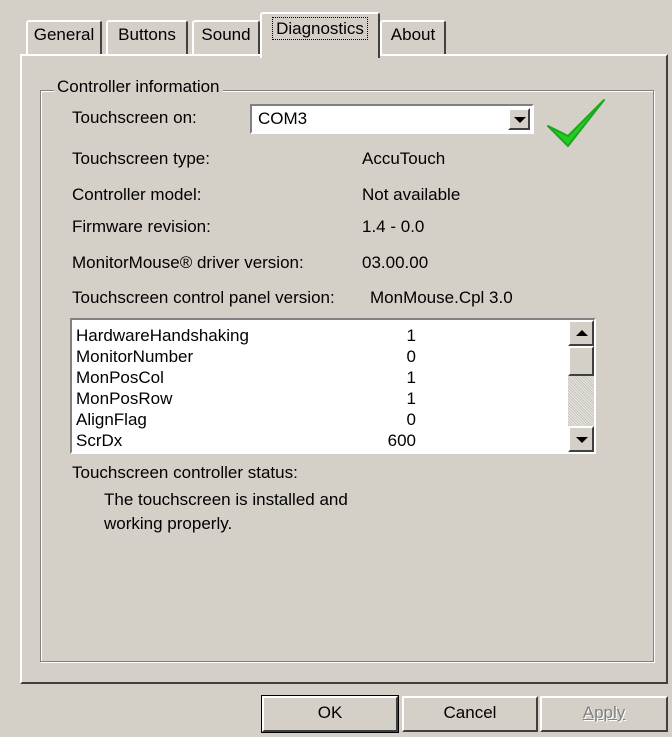 Image resolution: width=672 pixels, height=737 pixels. I want to click on list-item-key: AlignFlag, so click(111, 419).